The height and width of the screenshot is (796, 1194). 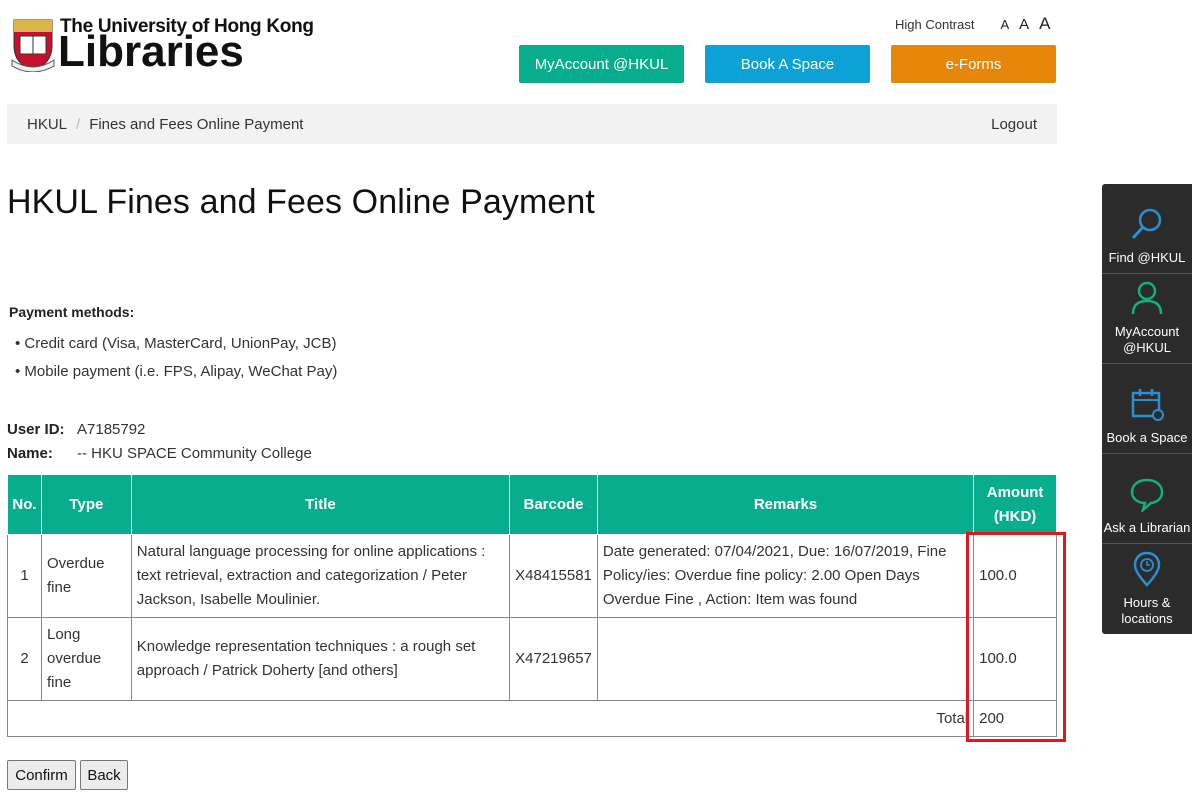 What do you see at coordinates (24, 504) in the screenshot?
I see `col-header-no: No.` at bounding box center [24, 504].